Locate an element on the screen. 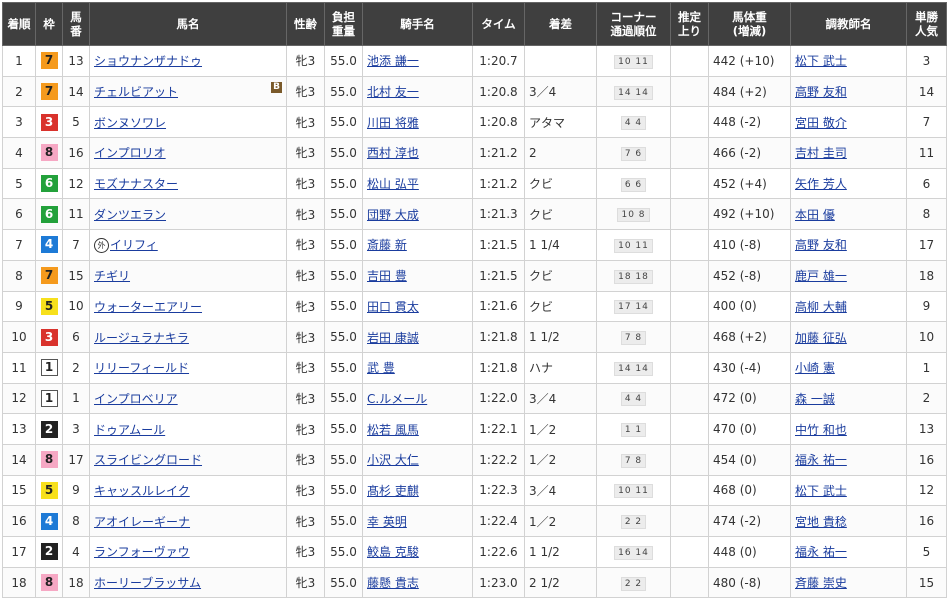 The image size is (948, 603). time-cell: 1:21.5 is located at coordinates (498, 245).